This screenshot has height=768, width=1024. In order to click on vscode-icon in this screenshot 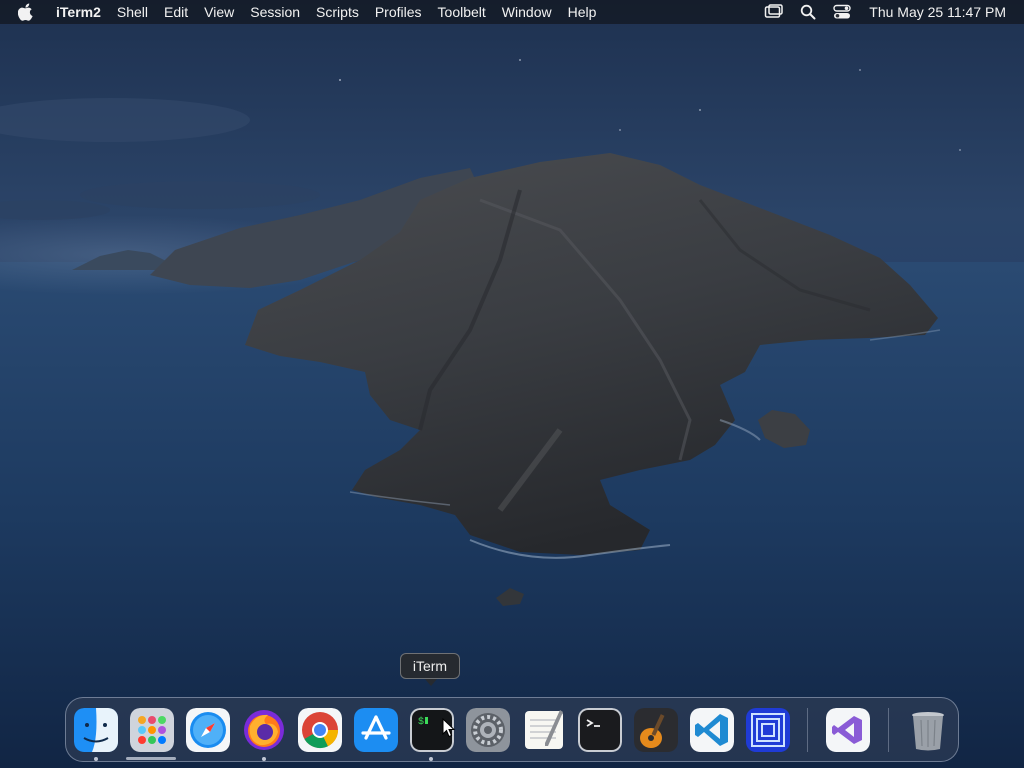, I will do `click(712, 730)`.